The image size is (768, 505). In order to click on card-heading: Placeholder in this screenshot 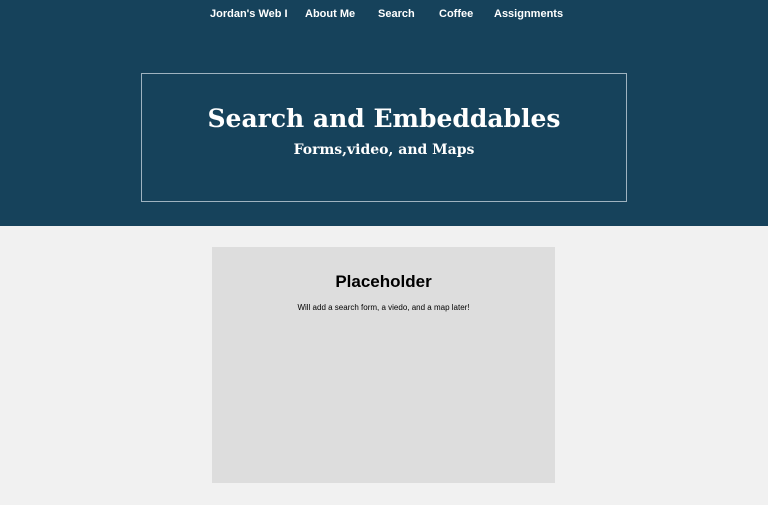, I will do `click(383, 281)`.